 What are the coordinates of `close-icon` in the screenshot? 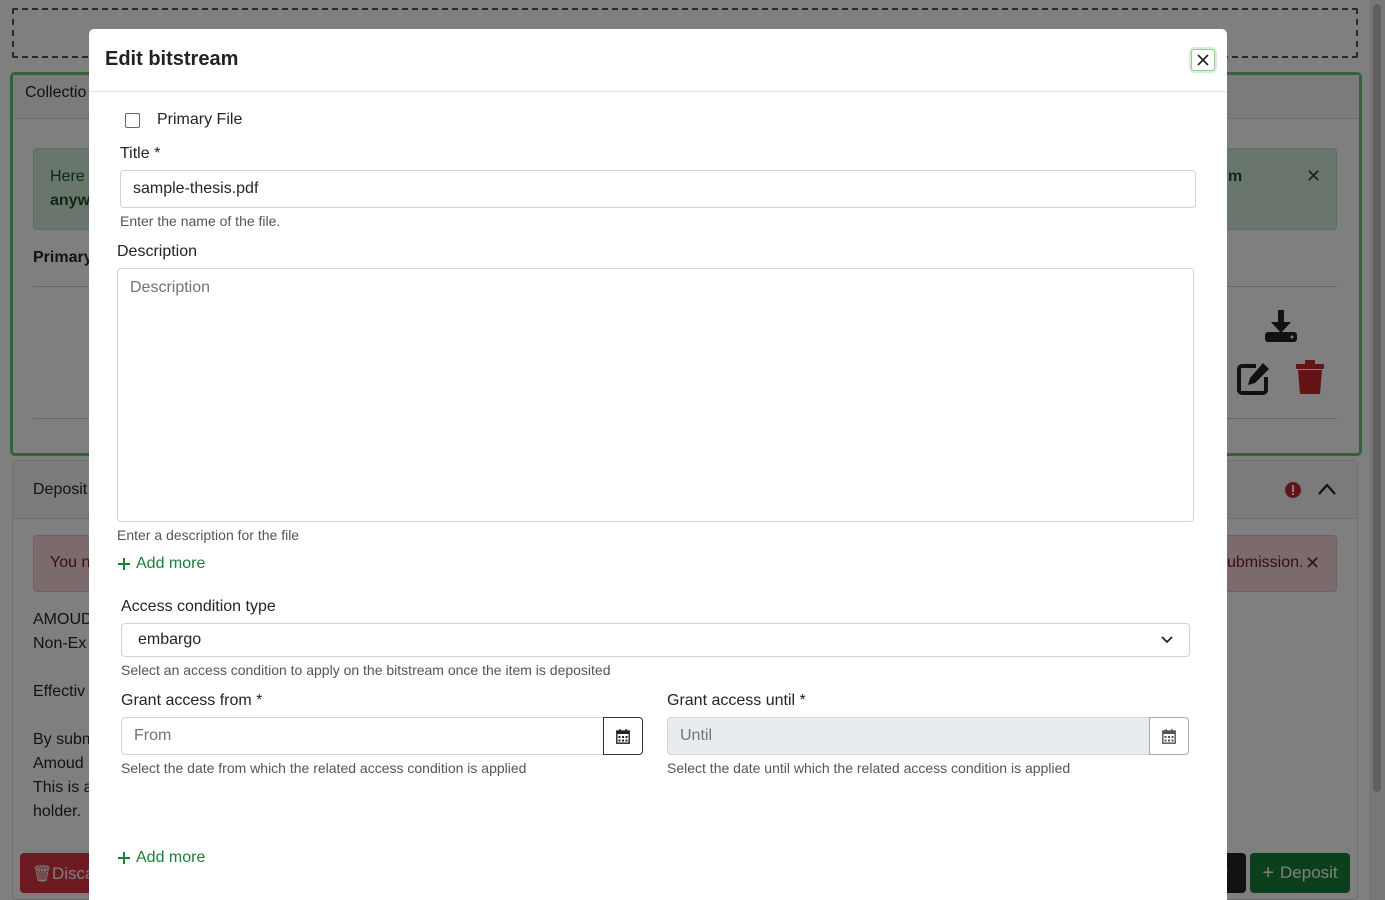 It's located at (1203, 60).